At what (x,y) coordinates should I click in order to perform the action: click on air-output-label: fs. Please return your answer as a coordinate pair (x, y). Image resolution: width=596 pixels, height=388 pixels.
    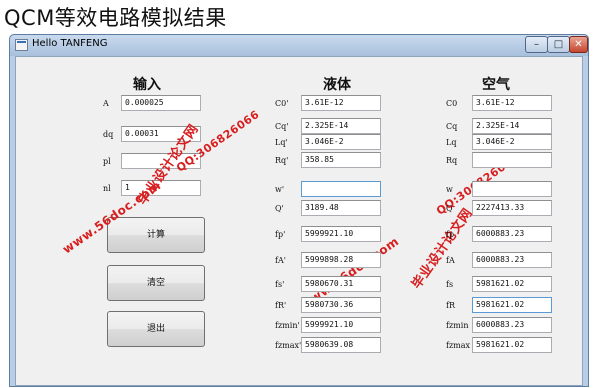
    Looking at the image, I should click on (450, 284).